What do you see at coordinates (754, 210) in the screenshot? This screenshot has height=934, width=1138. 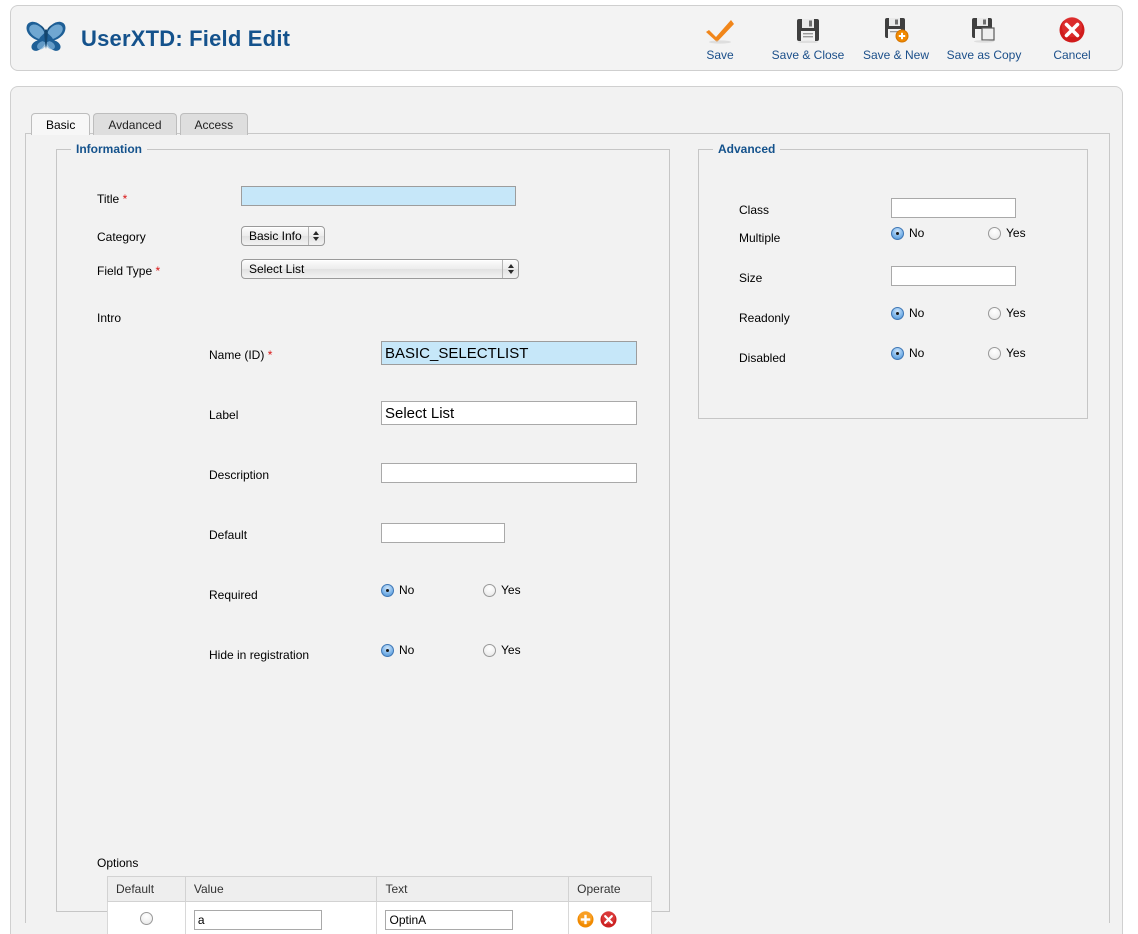 I see `class-label: Class` at bounding box center [754, 210].